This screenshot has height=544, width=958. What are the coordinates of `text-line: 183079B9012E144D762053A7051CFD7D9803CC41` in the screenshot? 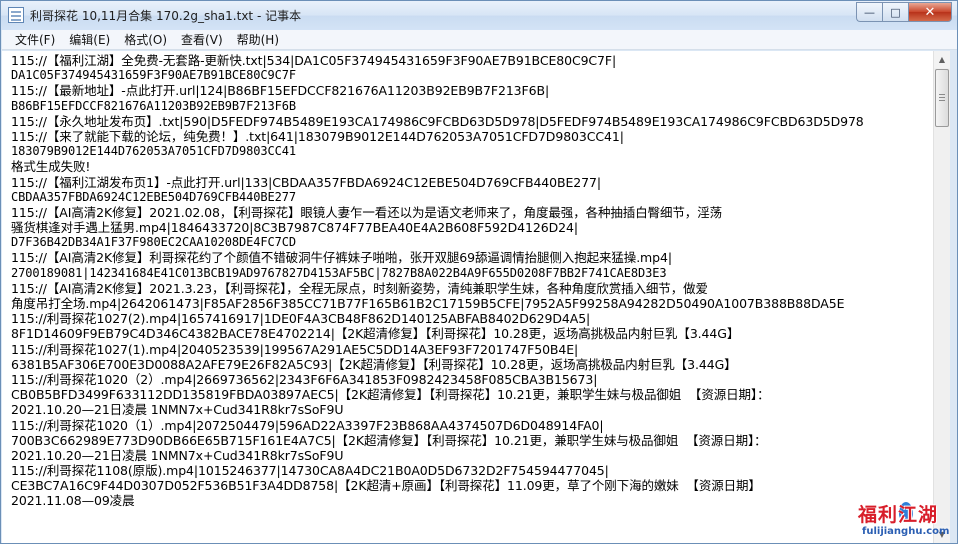 It's located at (153, 151).